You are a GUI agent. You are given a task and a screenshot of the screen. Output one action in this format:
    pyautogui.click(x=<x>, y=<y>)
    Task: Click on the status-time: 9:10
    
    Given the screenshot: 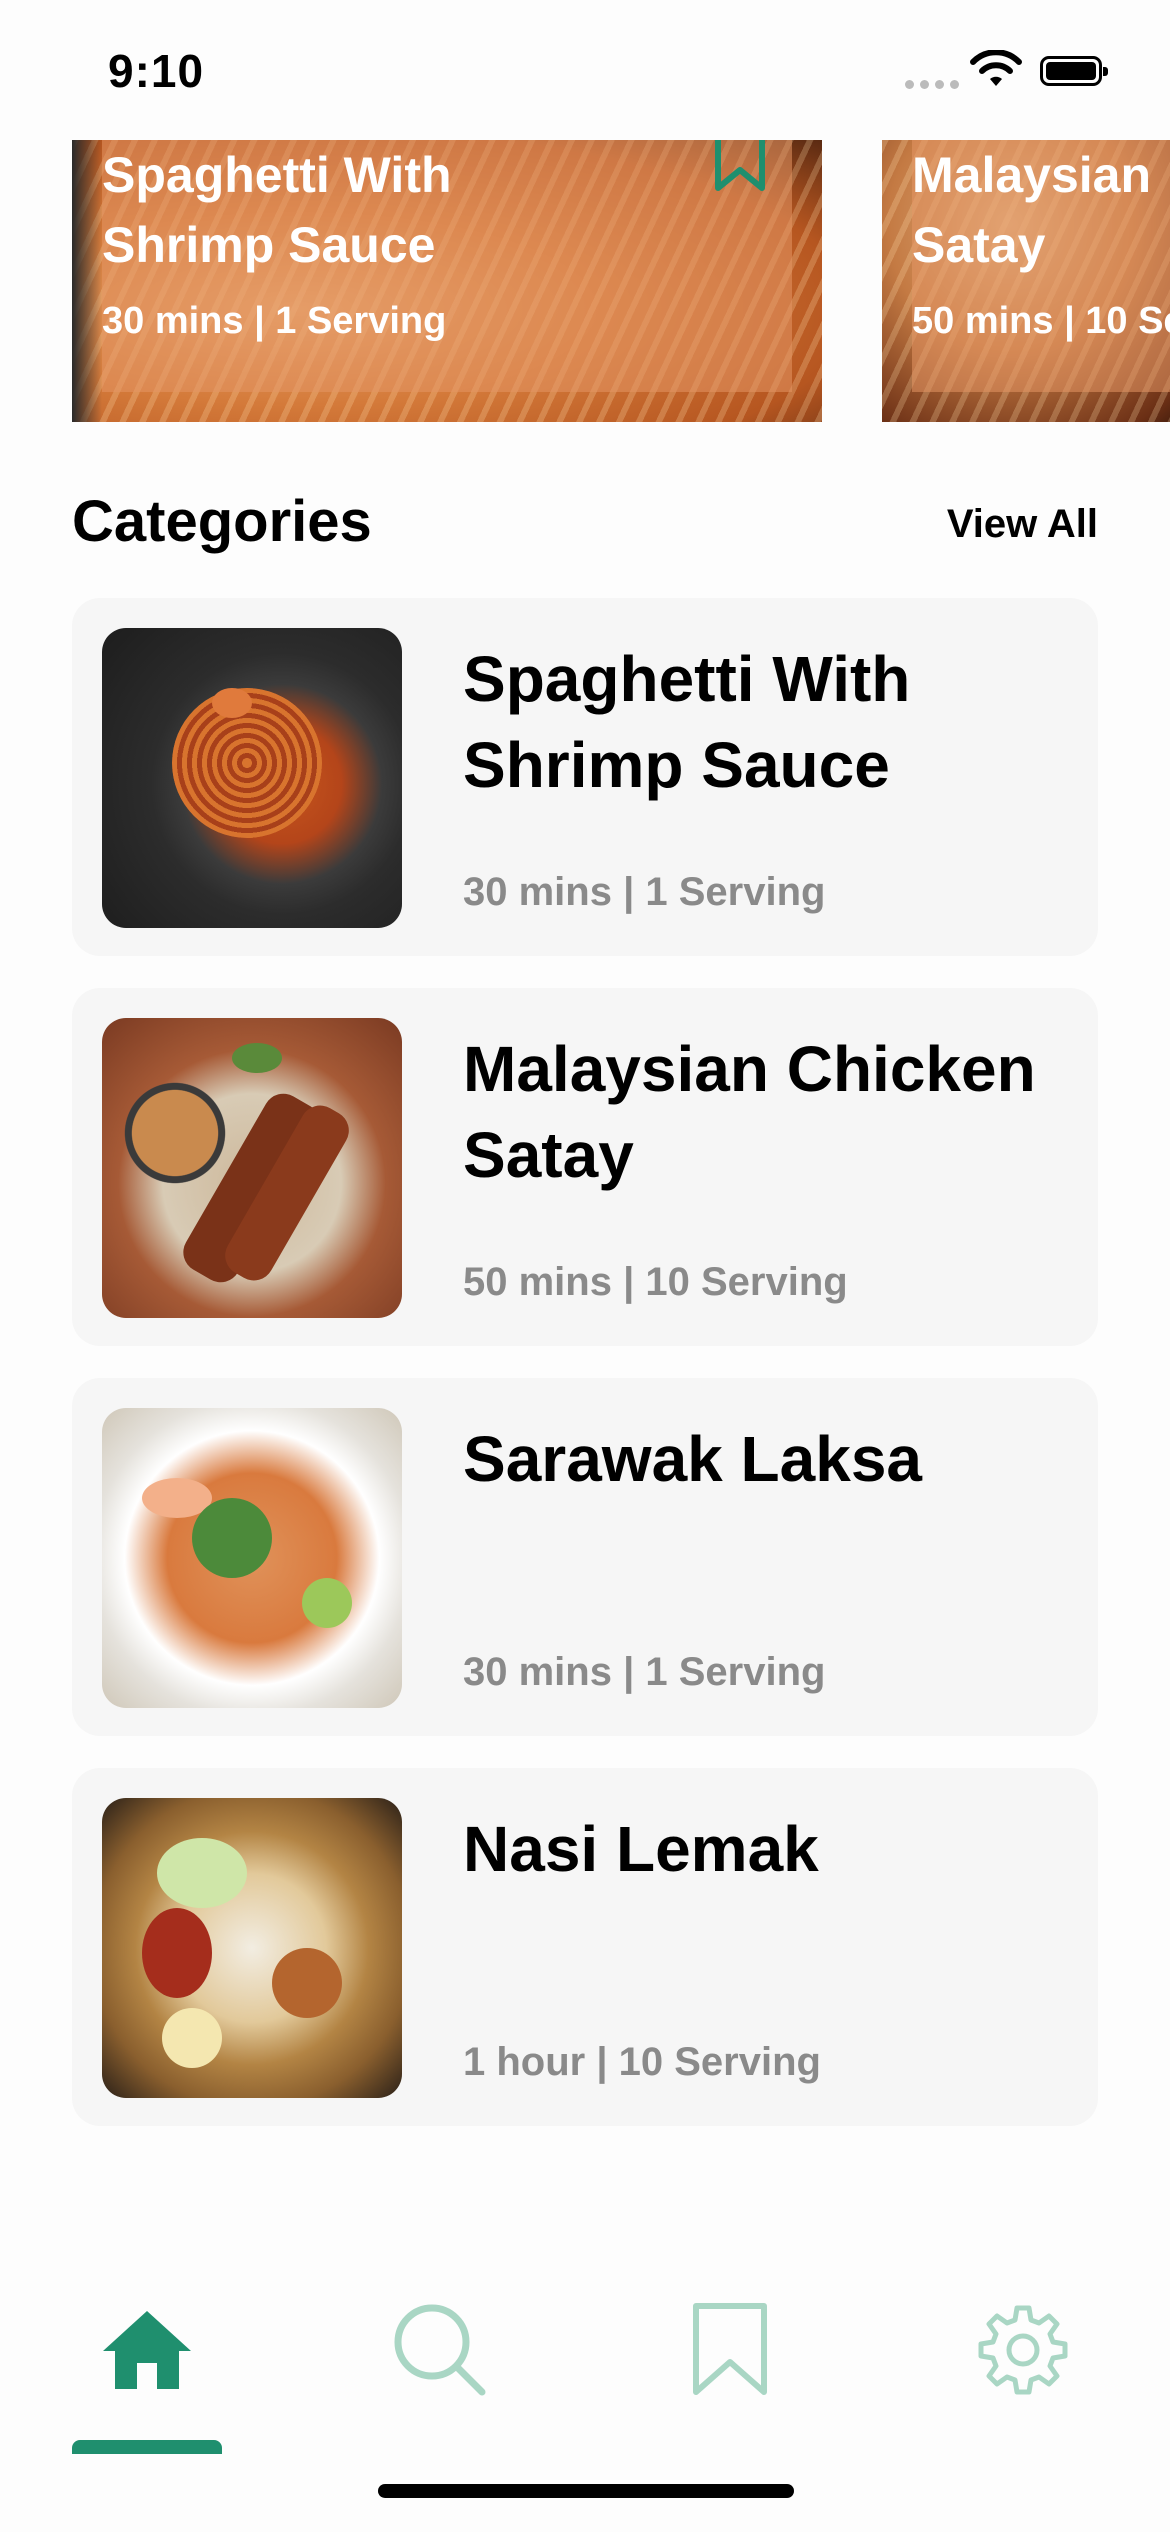 What is the action you would take?
    pyautogui.click(x=156, y=71)
    